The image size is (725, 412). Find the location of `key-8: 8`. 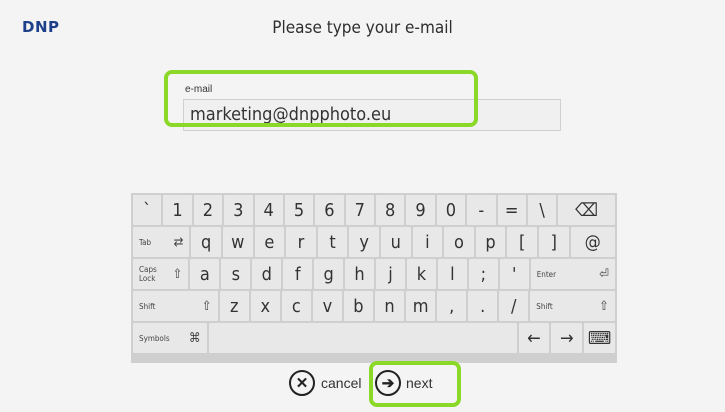

key-8: 8 is located at coordinates (390, 210).